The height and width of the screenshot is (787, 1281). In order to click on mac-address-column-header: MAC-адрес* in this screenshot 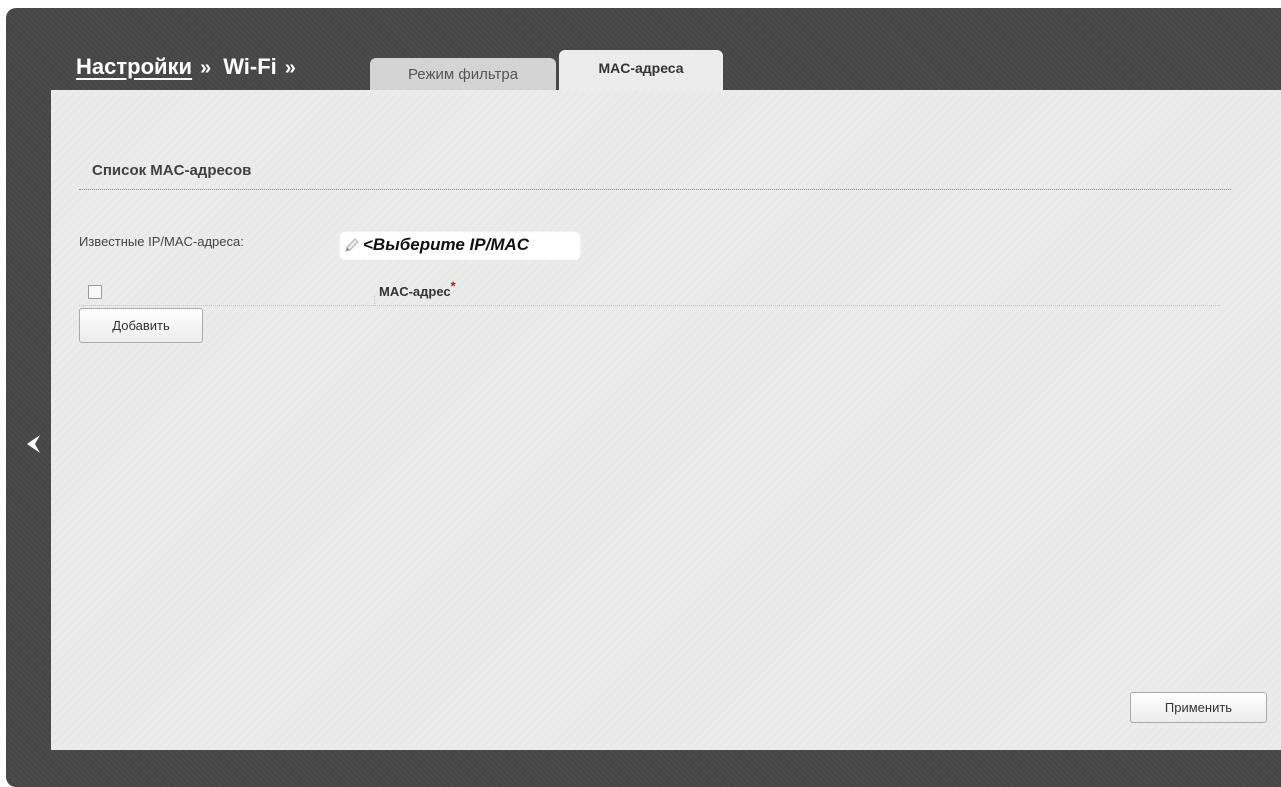, I will do `click(417, 289)`.